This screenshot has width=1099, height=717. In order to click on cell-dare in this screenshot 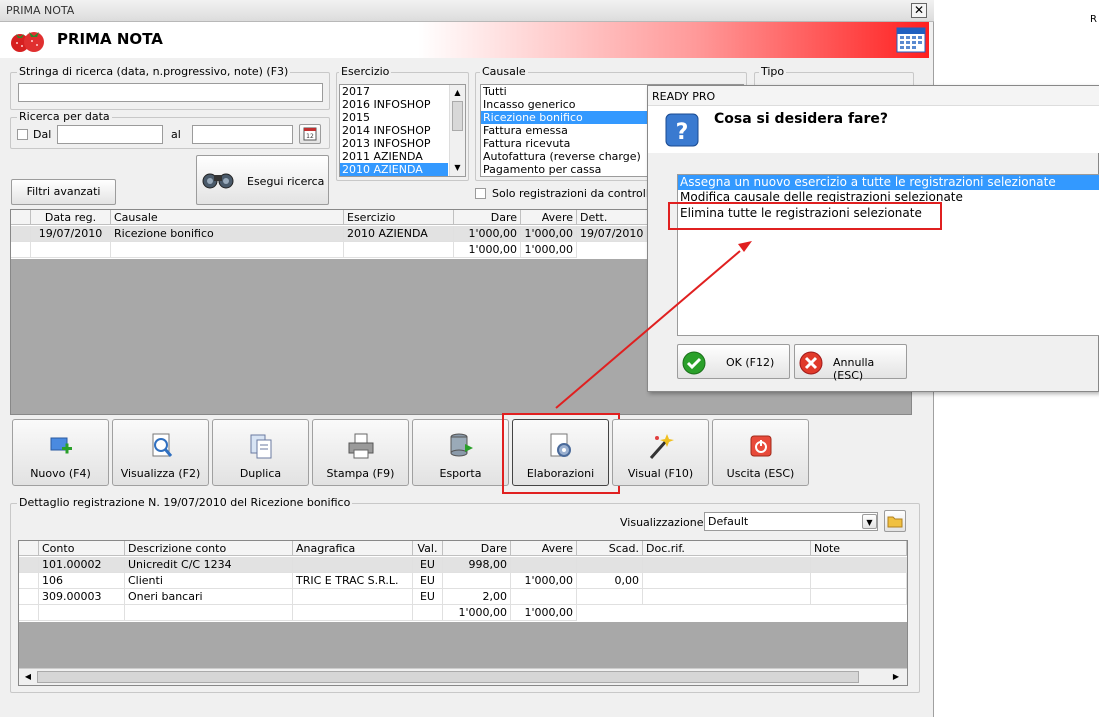, I will do `click(477, 581)`.